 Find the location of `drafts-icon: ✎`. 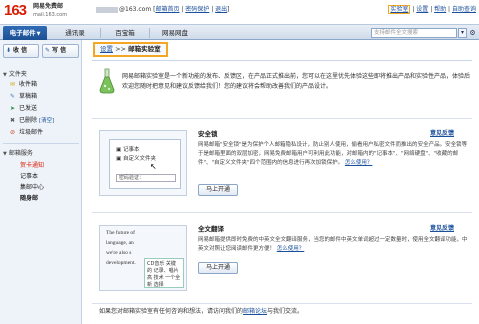

drafts-icon: ✎ is located at coordinates (13, 96).